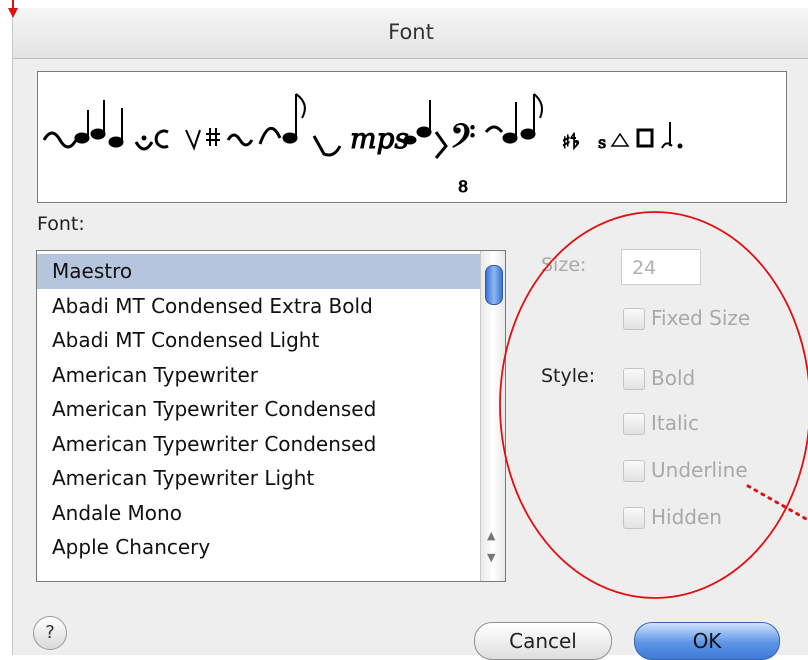 Image resolution: width=808 pixels, height=660 pixels. Describe the element at coordinates (50, 633) in the screenshot. I see `help-button: ?` at that location.